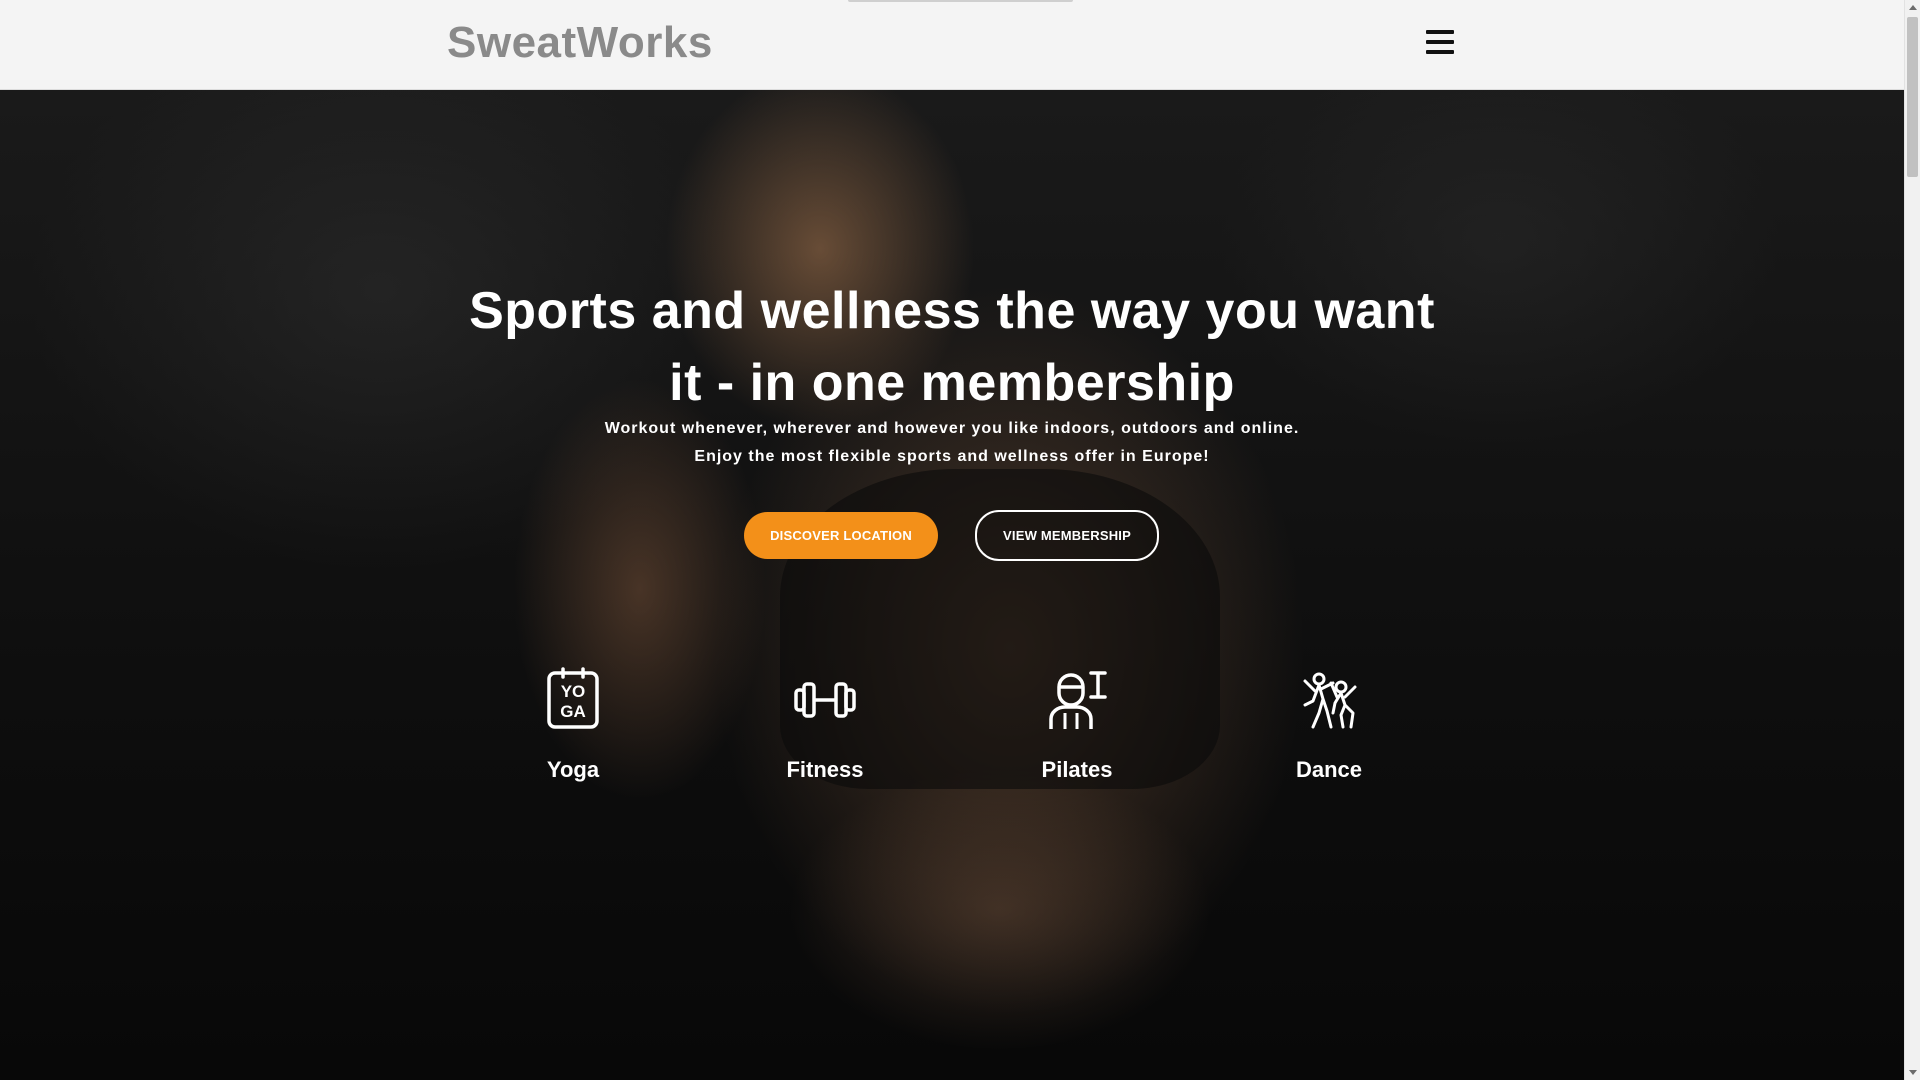  Describe the element at coordinates (1077, 699) in the screenshot. I see `pilates-instructor-icon` at that location.